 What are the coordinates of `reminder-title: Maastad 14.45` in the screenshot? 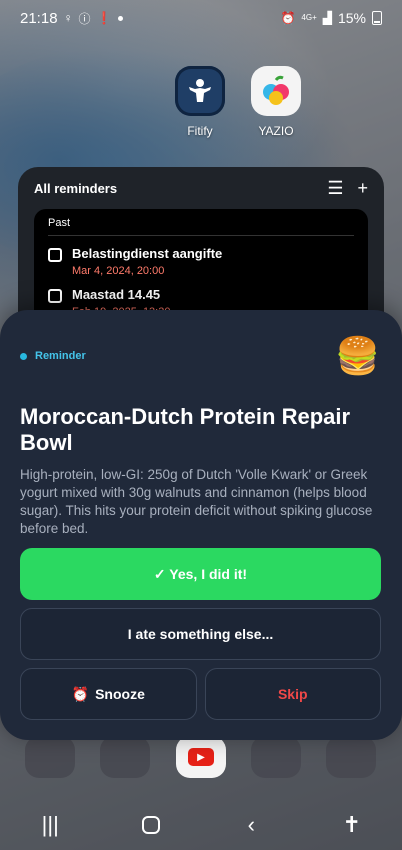 It's located at (116, 294).